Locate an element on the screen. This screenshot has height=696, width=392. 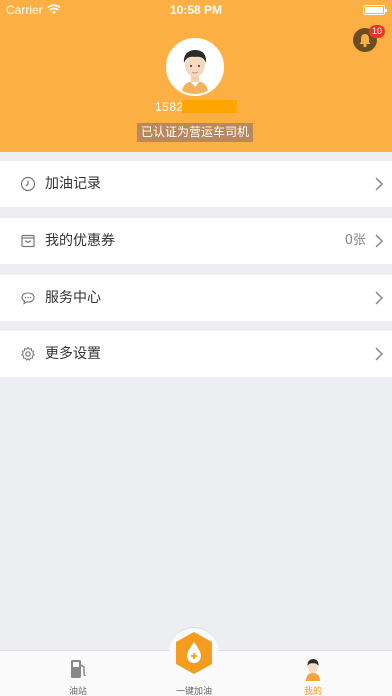
fuel-pump-icon is located at coordinates (78, 669).